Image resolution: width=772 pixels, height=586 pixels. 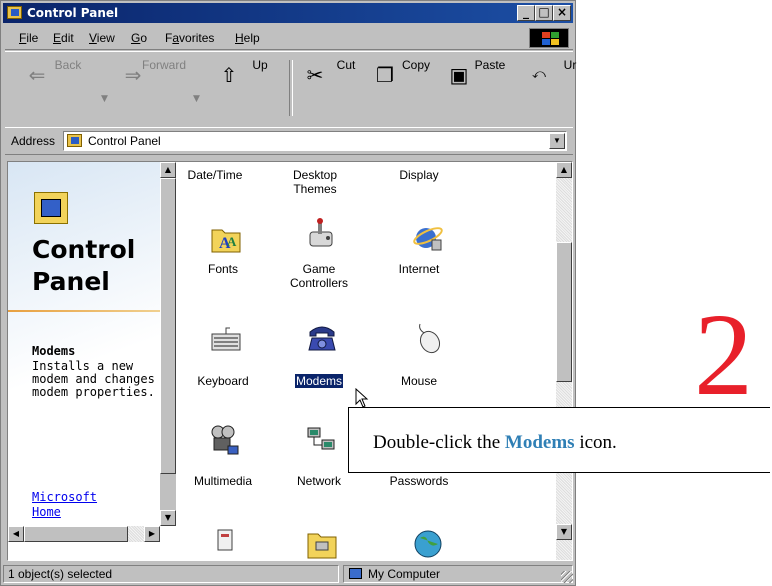 I want to click on game-controller-icon, so click(x=322, y=234).